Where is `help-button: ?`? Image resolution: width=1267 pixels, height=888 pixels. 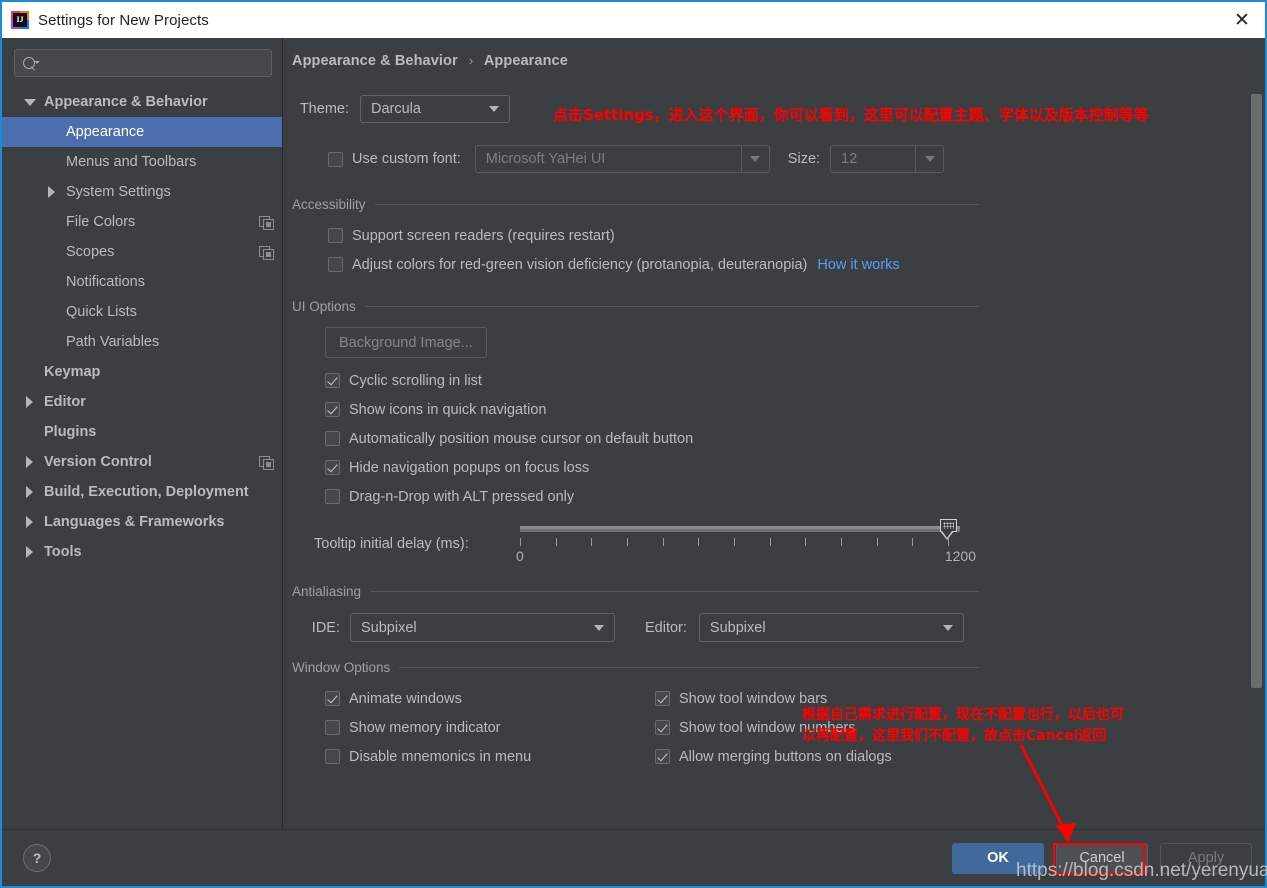 help-button: ? is located at coordinates (37, 858).